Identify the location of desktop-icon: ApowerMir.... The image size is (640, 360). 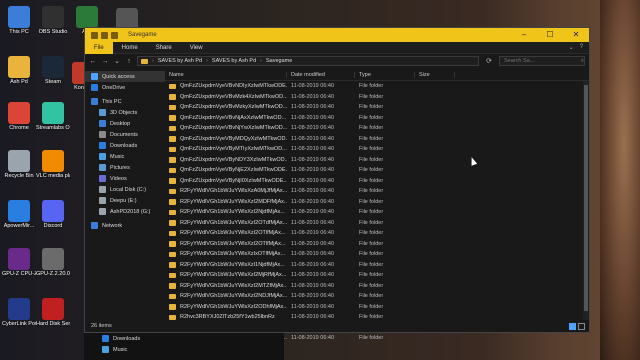
(19, 214).